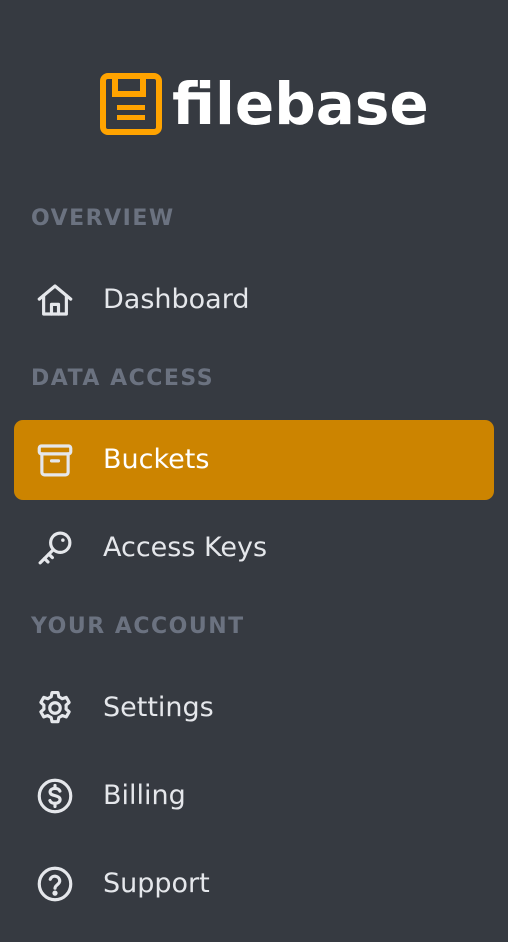  I want to click on sidebar-item-buckets: Buckets, so click(254, 460).